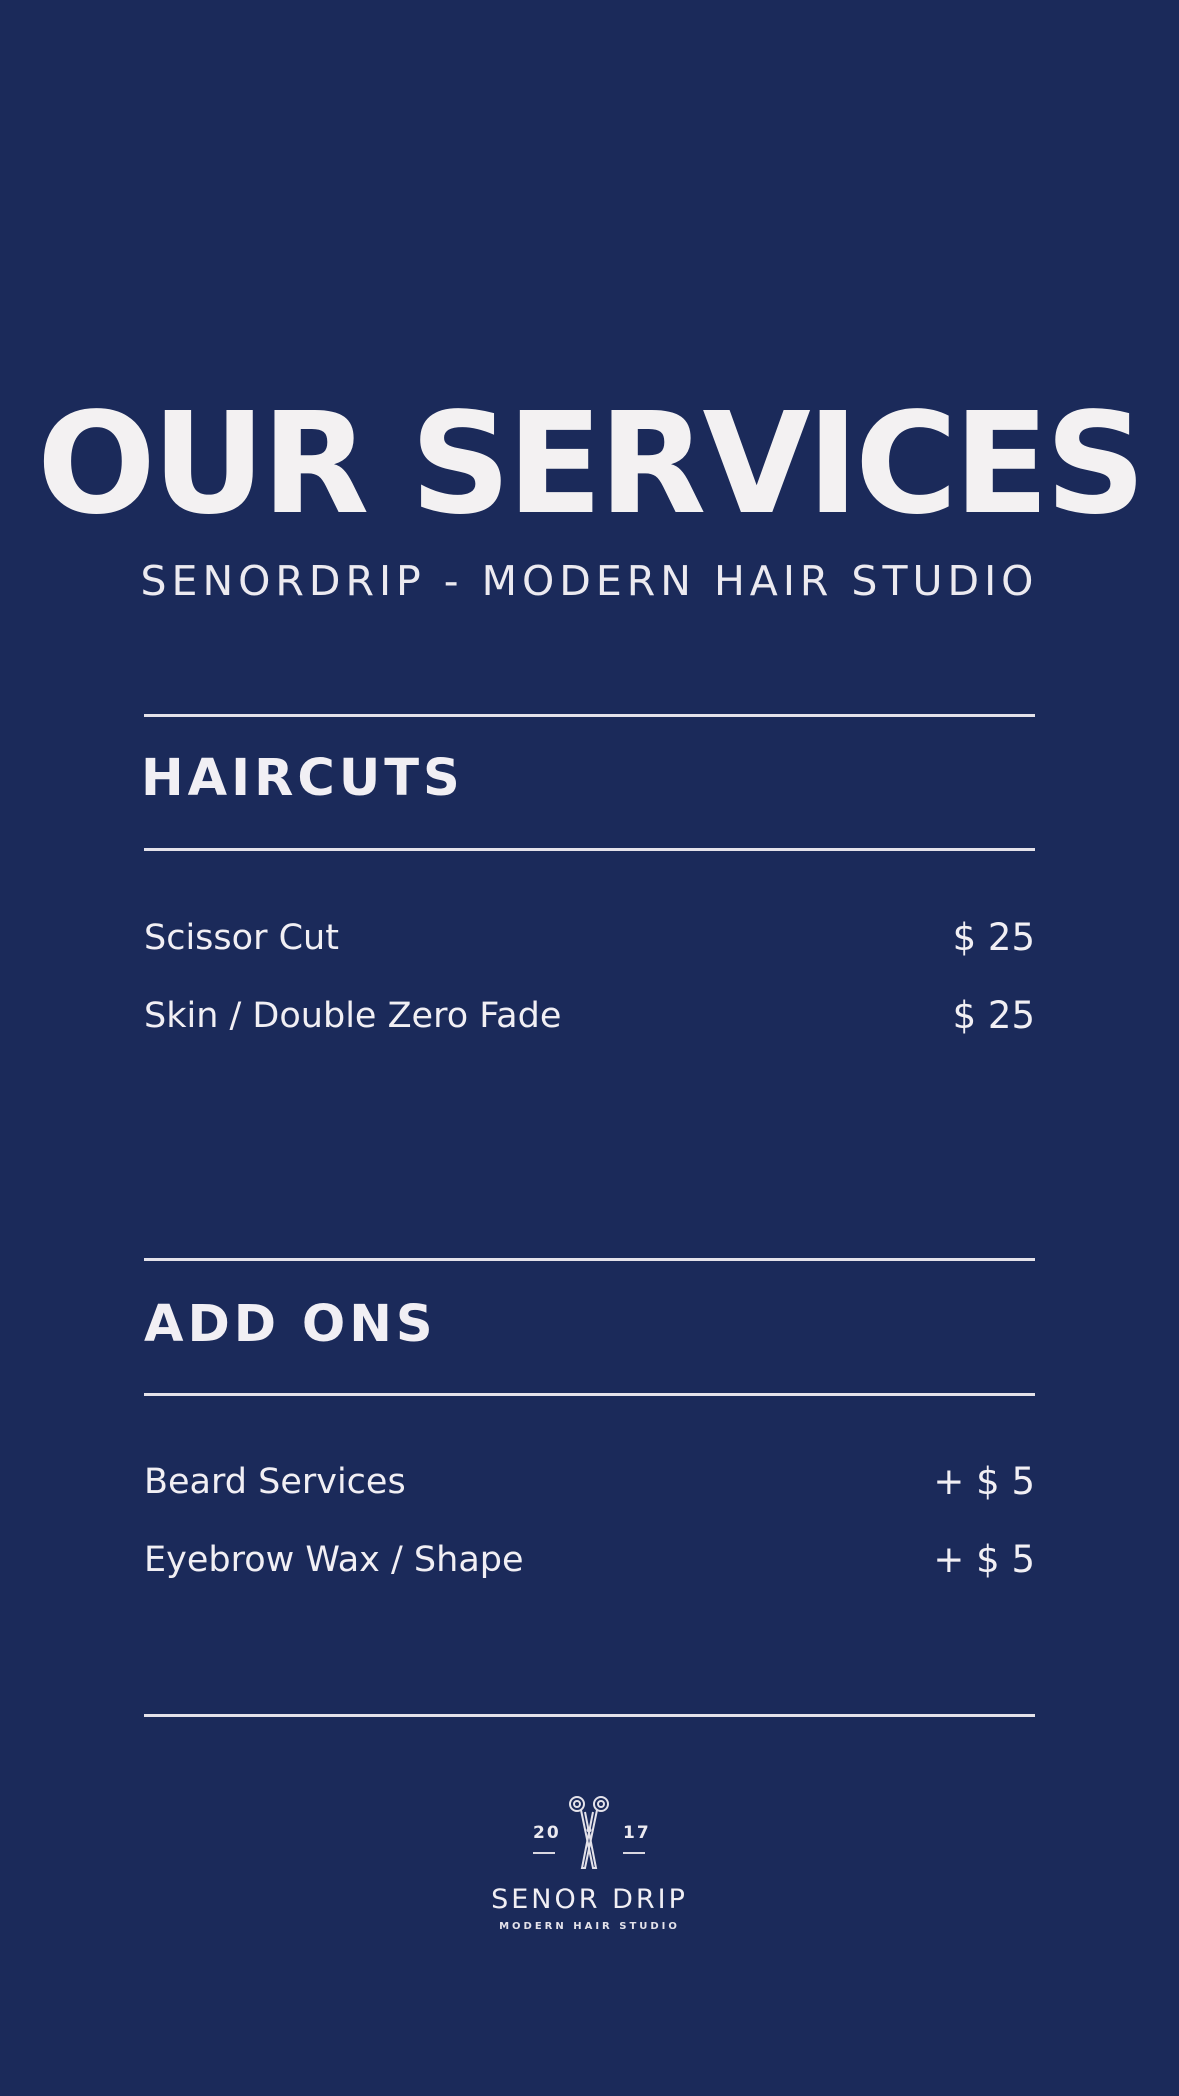 Image resolution: width=1179 pixels, height=2096 pixels. What do you see at coordinates (589, 1899) in the screenshot?
I see `logo-name: SENOR DRIP` at bounding box center [589, 1899].